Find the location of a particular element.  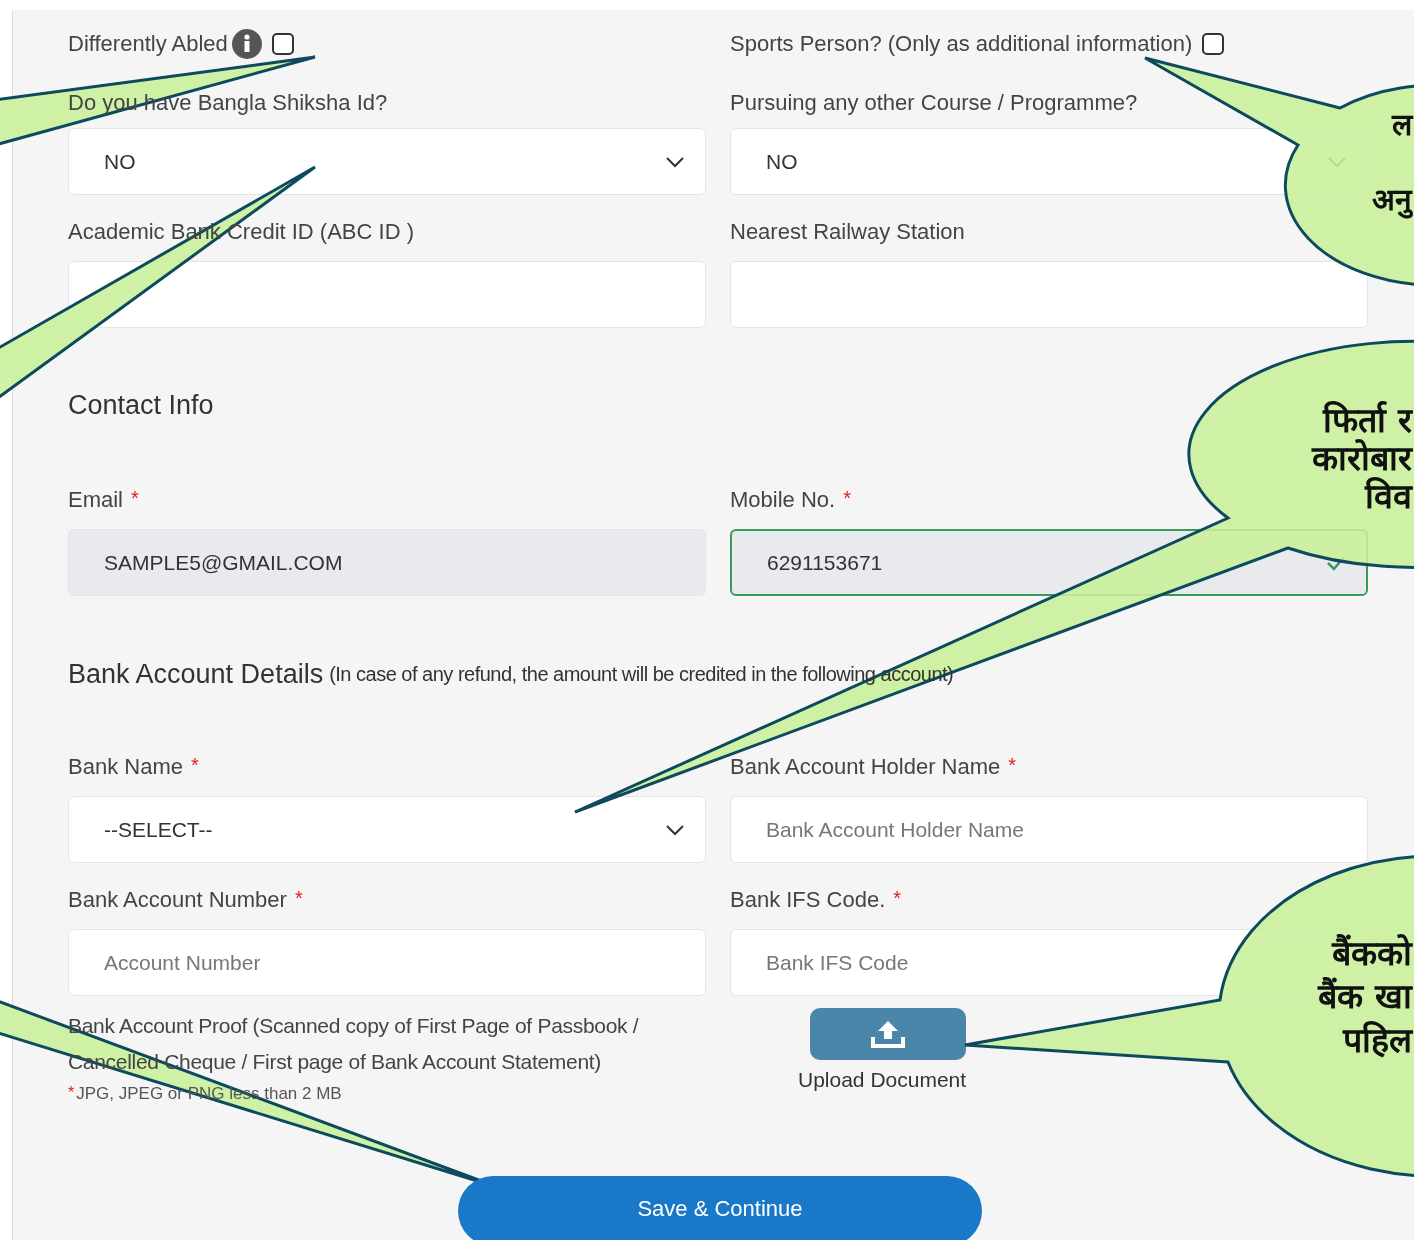

field-label: Mobile No. is located at coordinates (783, 500).